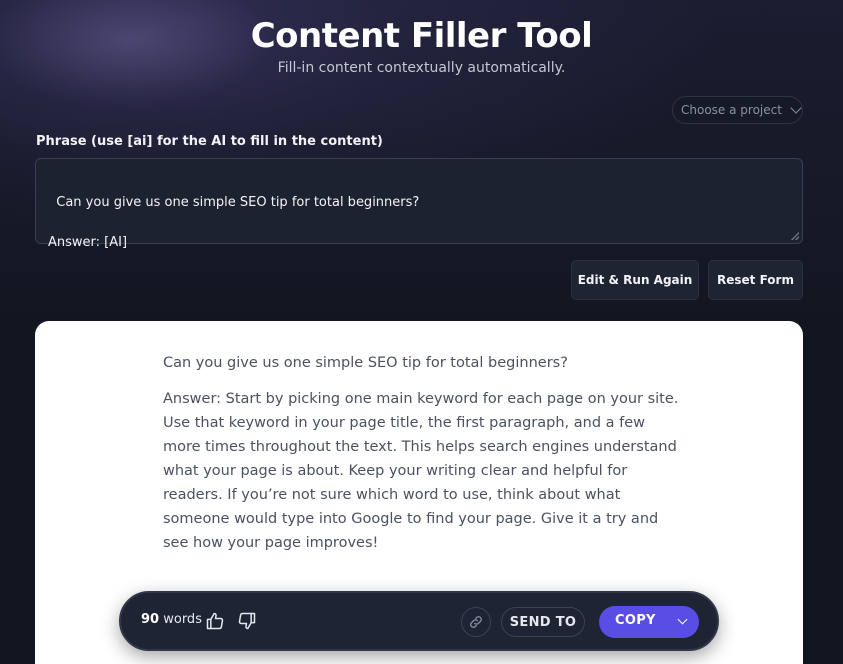  What do you see at coordinates (635, 280) in the screenshot?
I see `edit-run-again-button: Edit & Run Again` at bounding box center [635, 280].